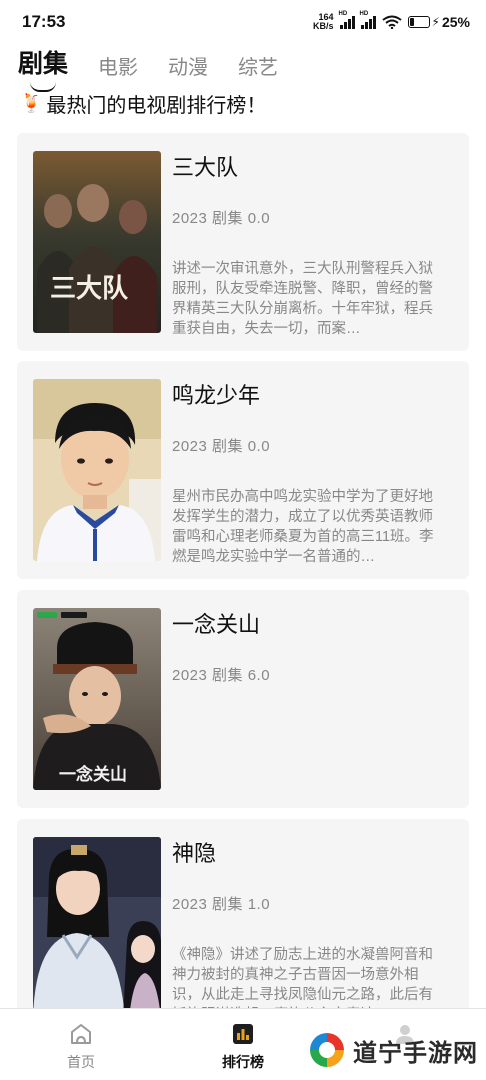 This screenshot has height=1080, width=486. I want to click on network-speed-unit: KB/s, so click(323, 26).